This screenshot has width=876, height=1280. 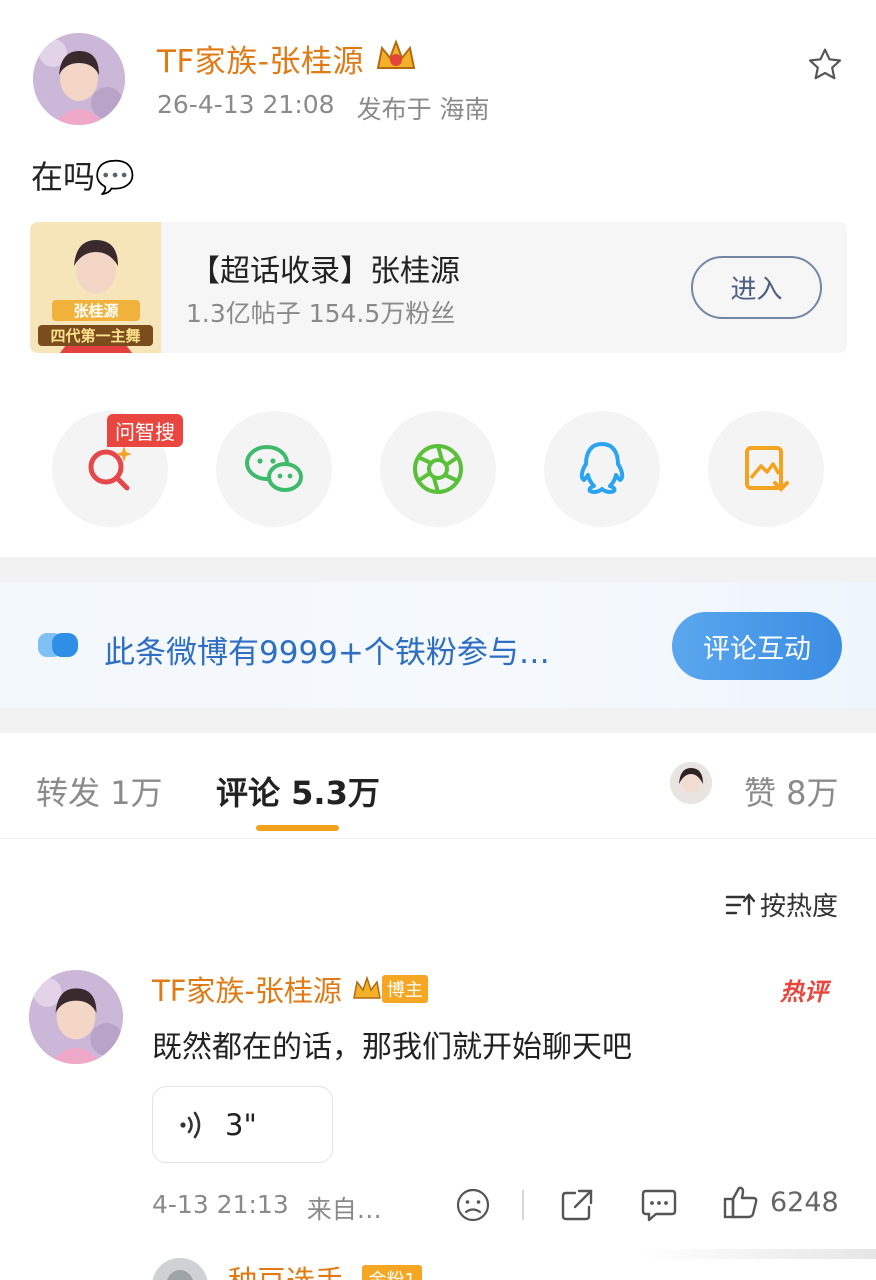 I want to click on share-moments-button, so click(x=438, y=469).